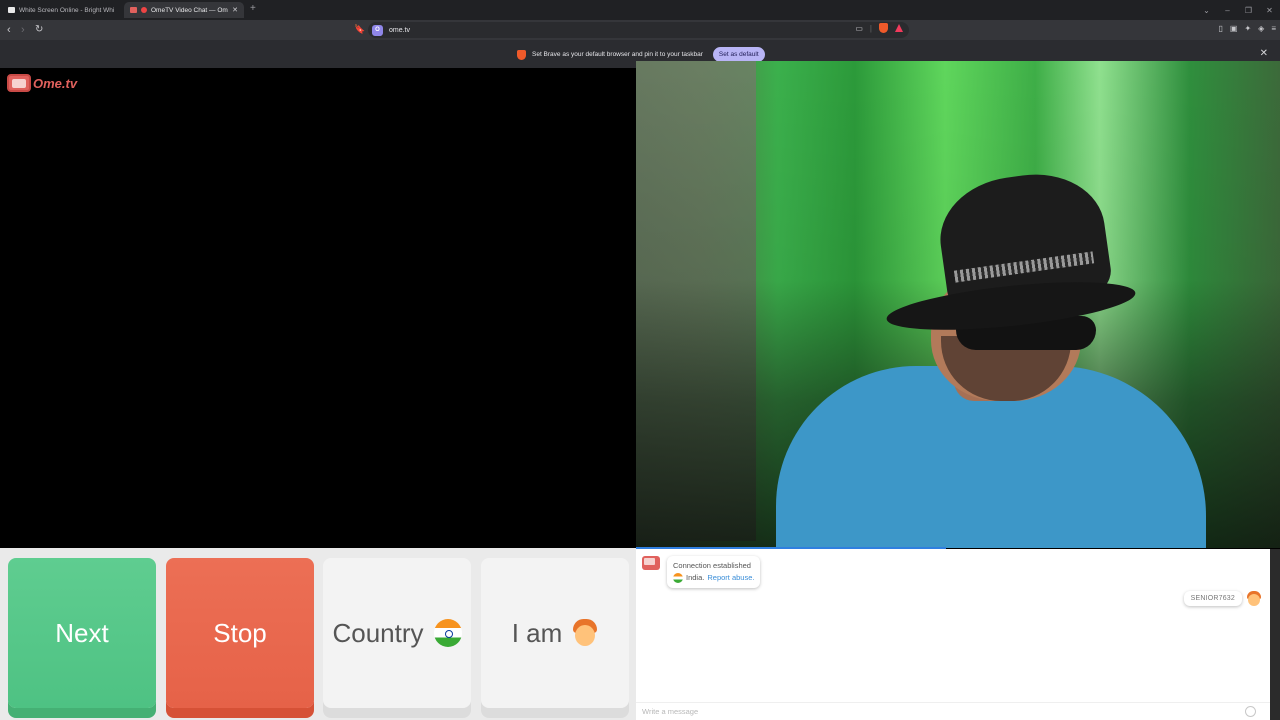  I want to click on chat-scrollbar, so click(1275, 634).